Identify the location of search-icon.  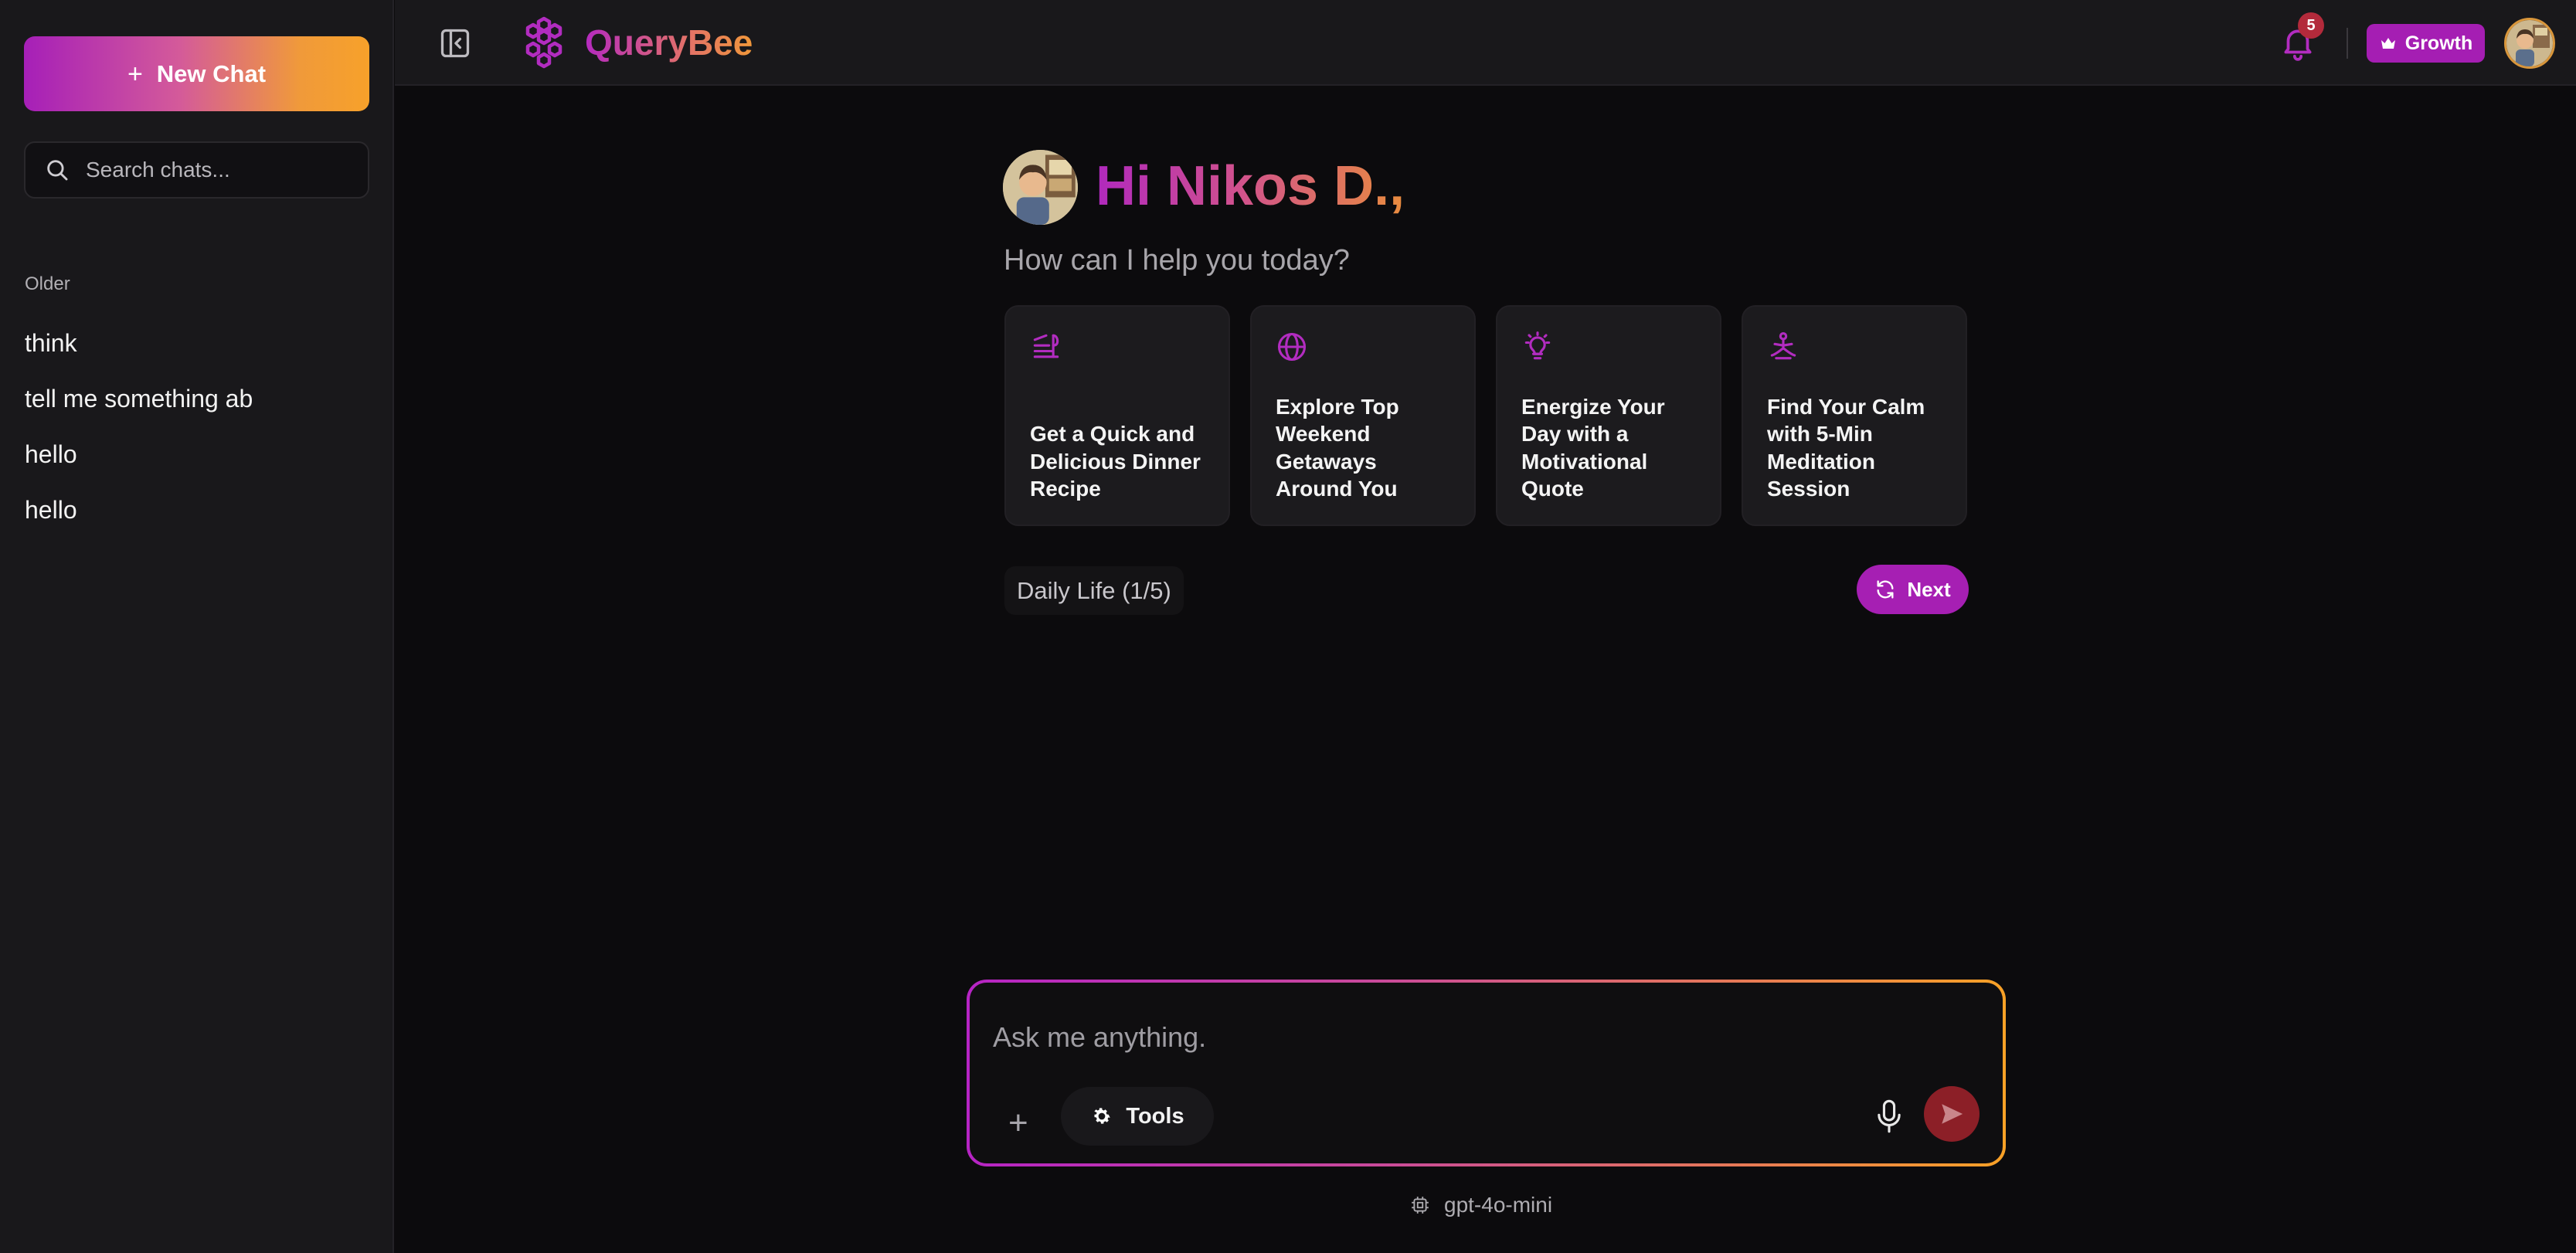
(57, 170).